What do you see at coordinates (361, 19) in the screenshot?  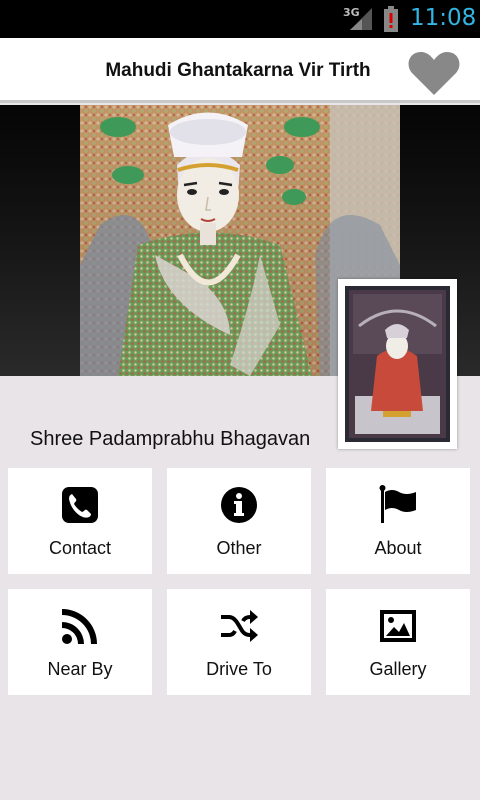 I see `signal-icon` at bounding box center [361, 19].